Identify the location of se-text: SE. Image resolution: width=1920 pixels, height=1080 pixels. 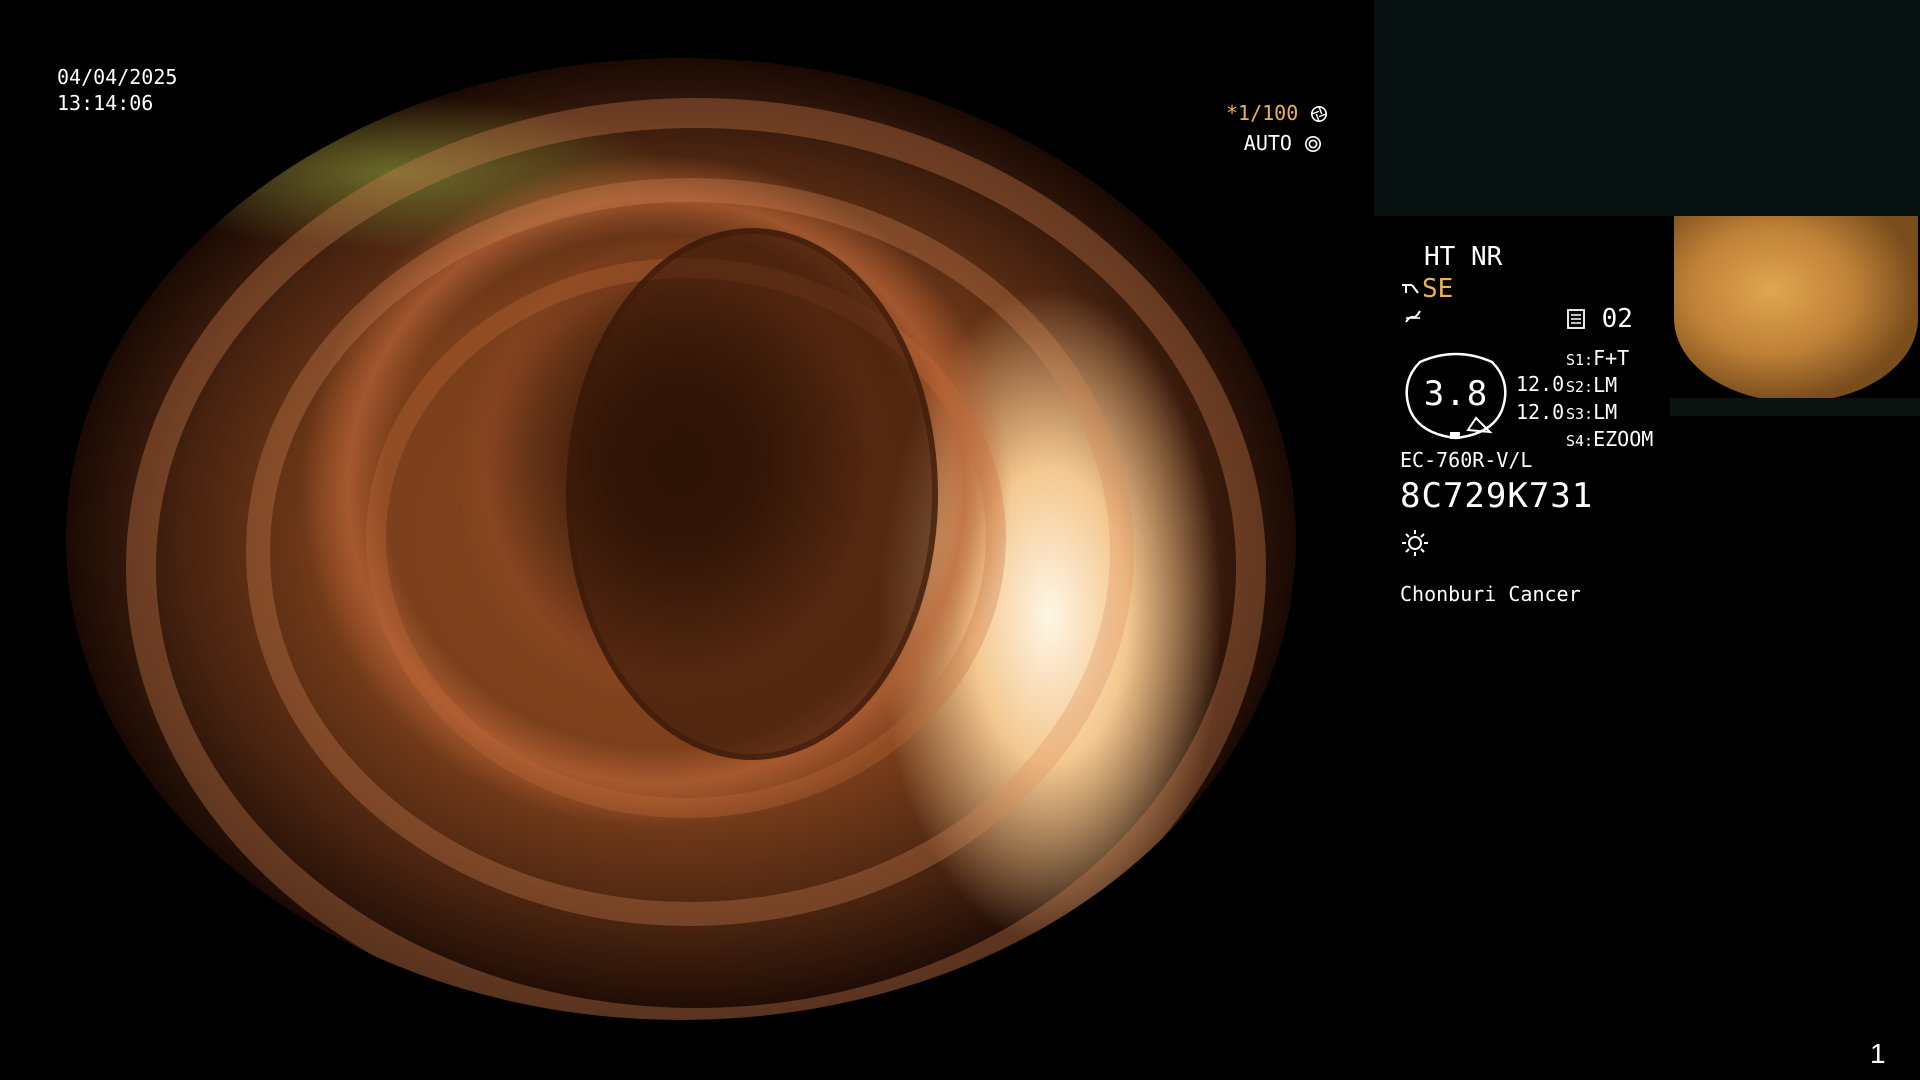
(1438, 289).